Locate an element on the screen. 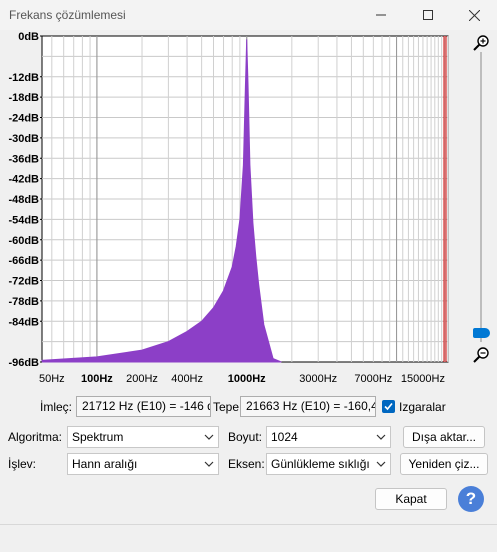  minimize-button is located at coordinates (381, 15).